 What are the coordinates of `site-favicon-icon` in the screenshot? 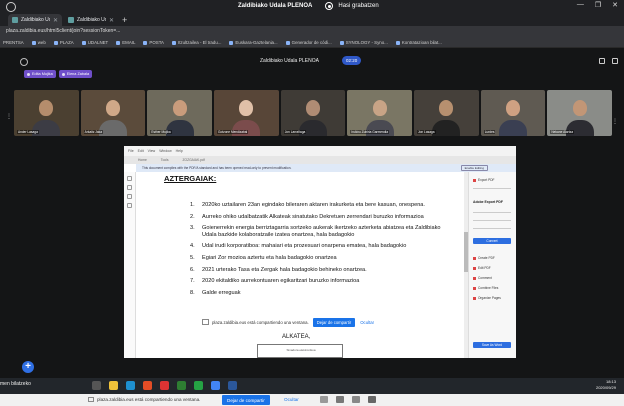 It's located at (15, 20).